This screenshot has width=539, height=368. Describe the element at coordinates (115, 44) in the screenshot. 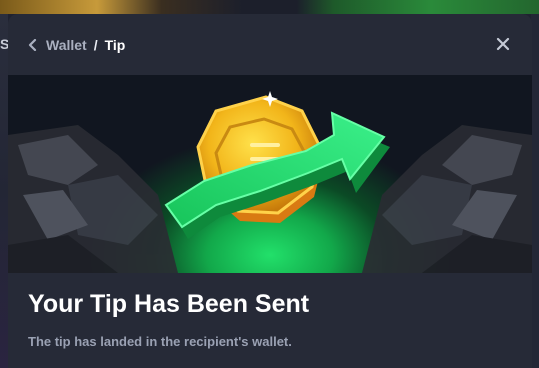

I see `breadcrumb-current: Tip` at that location.